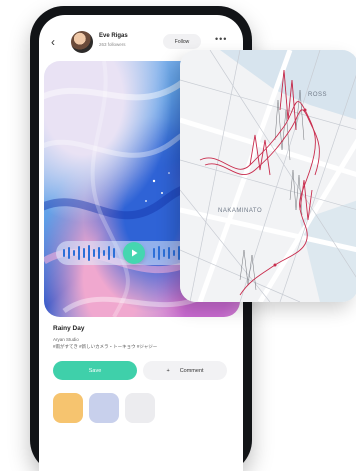 The width and height of the screenshot is (356, 471). I want to click on audio-player, so click(126, 253).